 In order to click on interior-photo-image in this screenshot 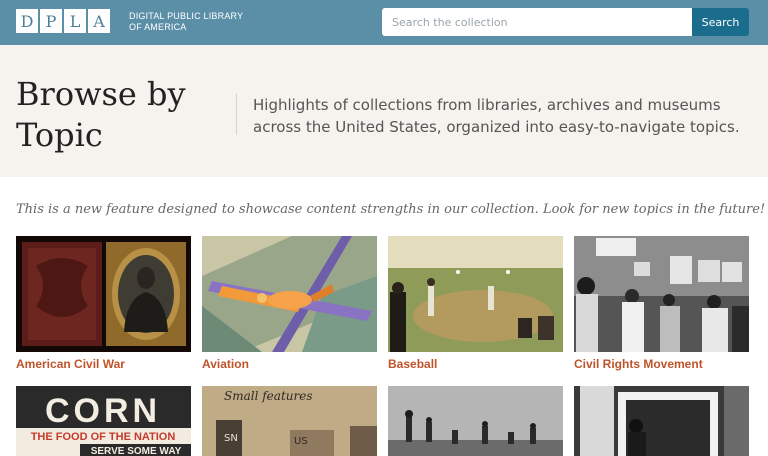, I will do `click(661, 421)`.